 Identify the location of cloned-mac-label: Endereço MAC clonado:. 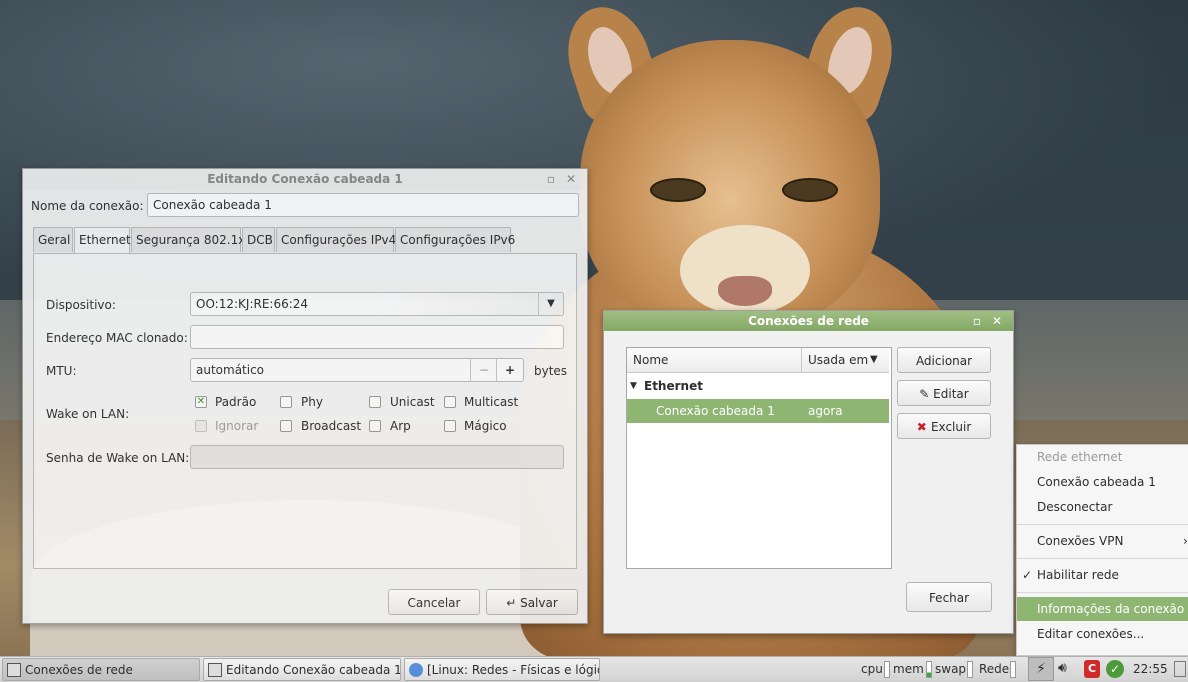
(117, 338).